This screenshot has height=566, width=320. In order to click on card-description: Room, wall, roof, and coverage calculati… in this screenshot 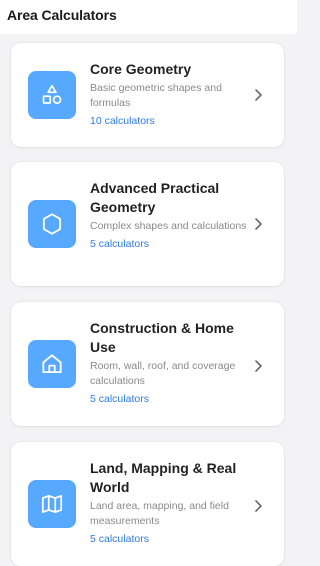, I will do `click(163, 373)`.